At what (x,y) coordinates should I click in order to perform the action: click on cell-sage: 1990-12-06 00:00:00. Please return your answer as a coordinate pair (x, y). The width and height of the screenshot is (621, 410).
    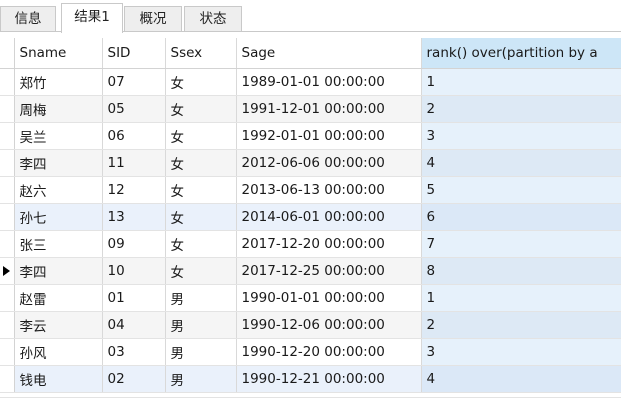
    Looking at the image, I should click on (329, 325).